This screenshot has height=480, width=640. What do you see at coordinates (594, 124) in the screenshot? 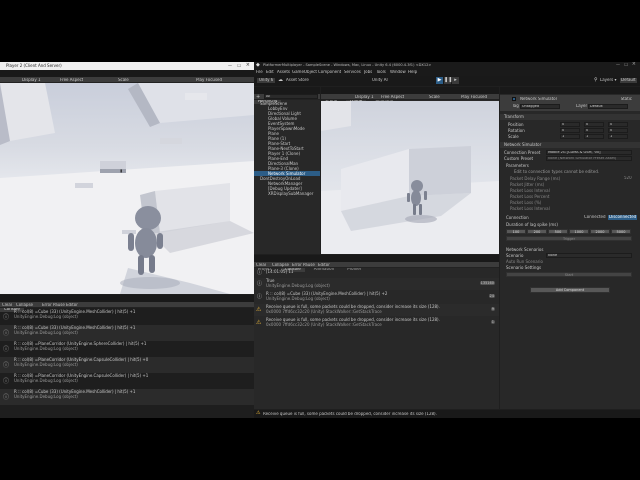
I see `position-y: 0` at bounding box center [594, 124].